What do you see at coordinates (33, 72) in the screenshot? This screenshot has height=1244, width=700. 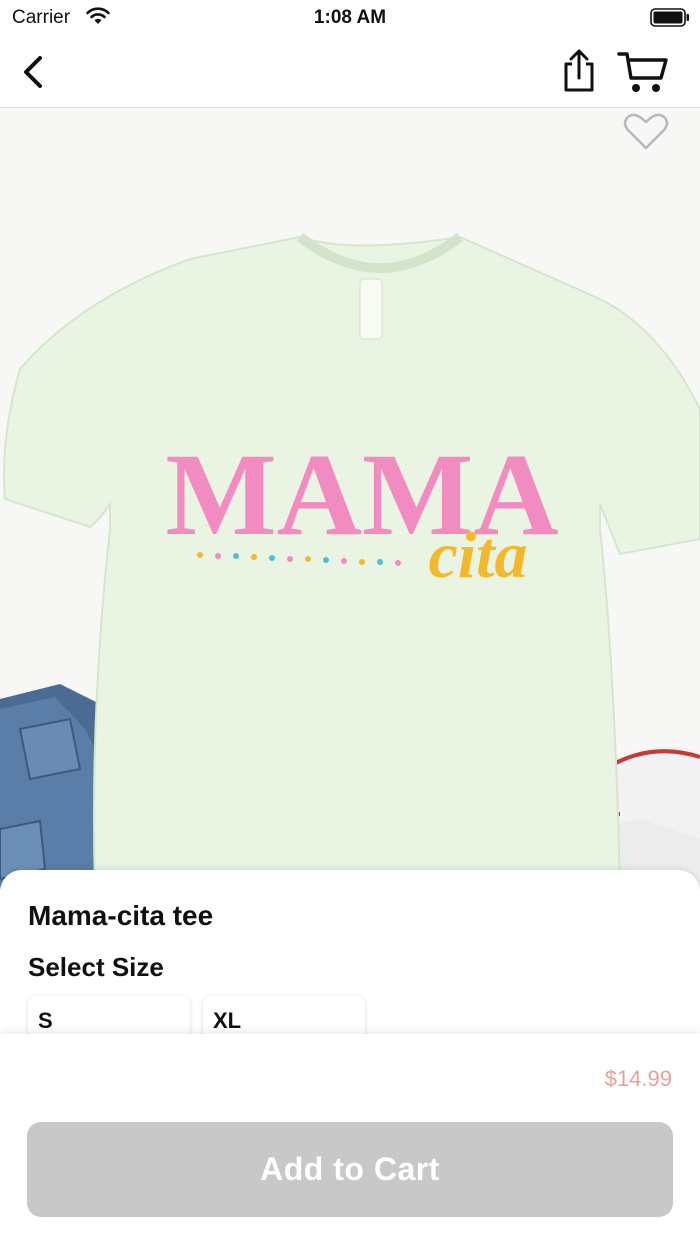 I see `back-chevron-icon` at bounding box center [33, 72].